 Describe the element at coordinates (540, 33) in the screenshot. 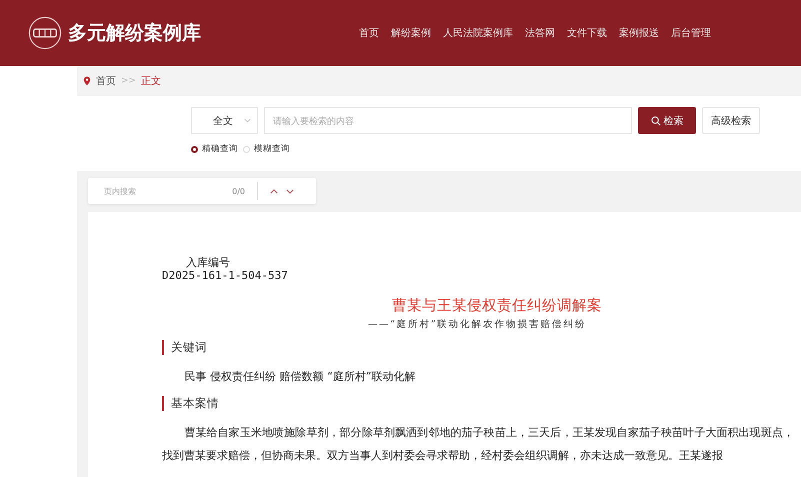

I see `nav-link: 法答网` at that location.